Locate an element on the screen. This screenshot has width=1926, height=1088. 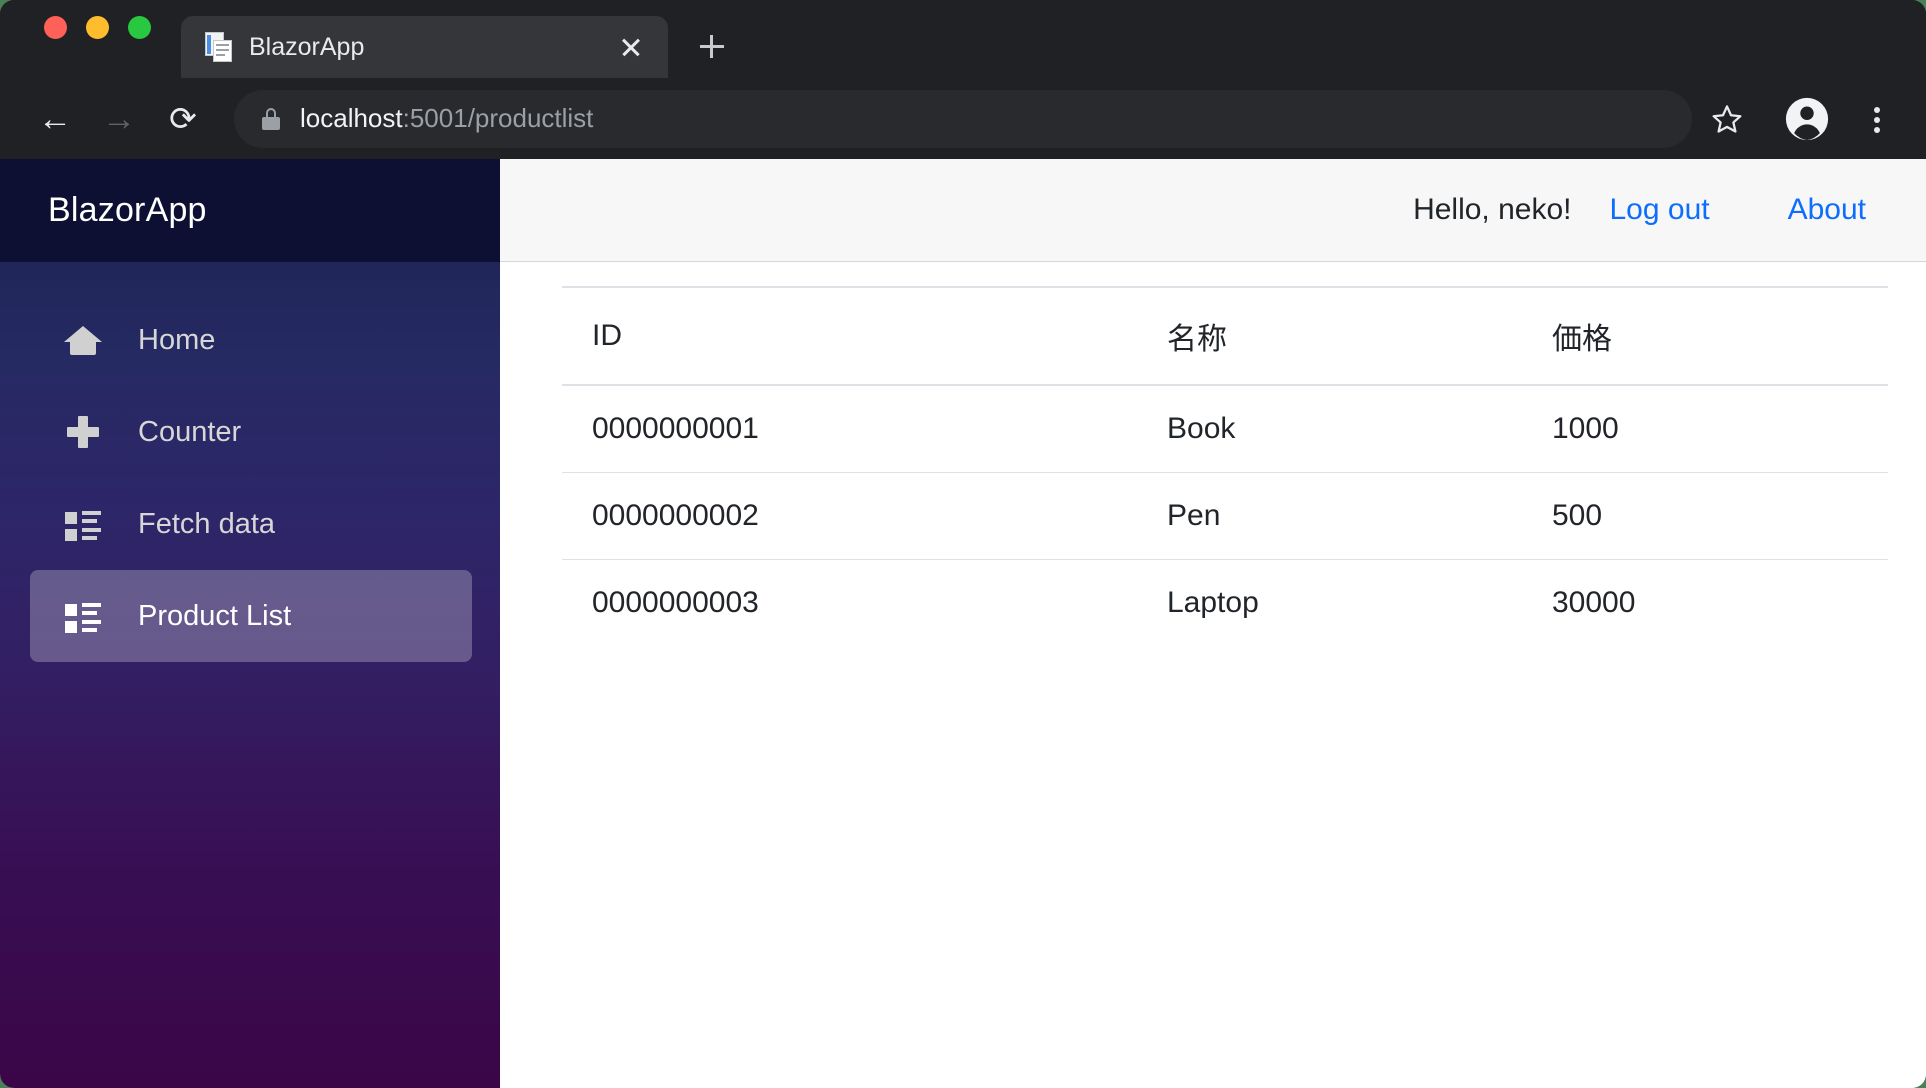
sidebar-item-product-list: Product List is located at coordinates (251, 616).